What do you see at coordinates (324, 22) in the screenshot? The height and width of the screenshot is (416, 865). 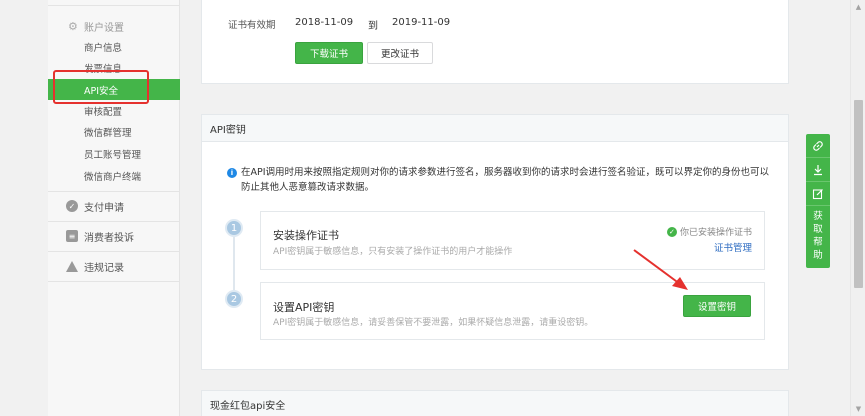 I see `cert-start-date: 2018-11-09` at bounding box center [324, 22].